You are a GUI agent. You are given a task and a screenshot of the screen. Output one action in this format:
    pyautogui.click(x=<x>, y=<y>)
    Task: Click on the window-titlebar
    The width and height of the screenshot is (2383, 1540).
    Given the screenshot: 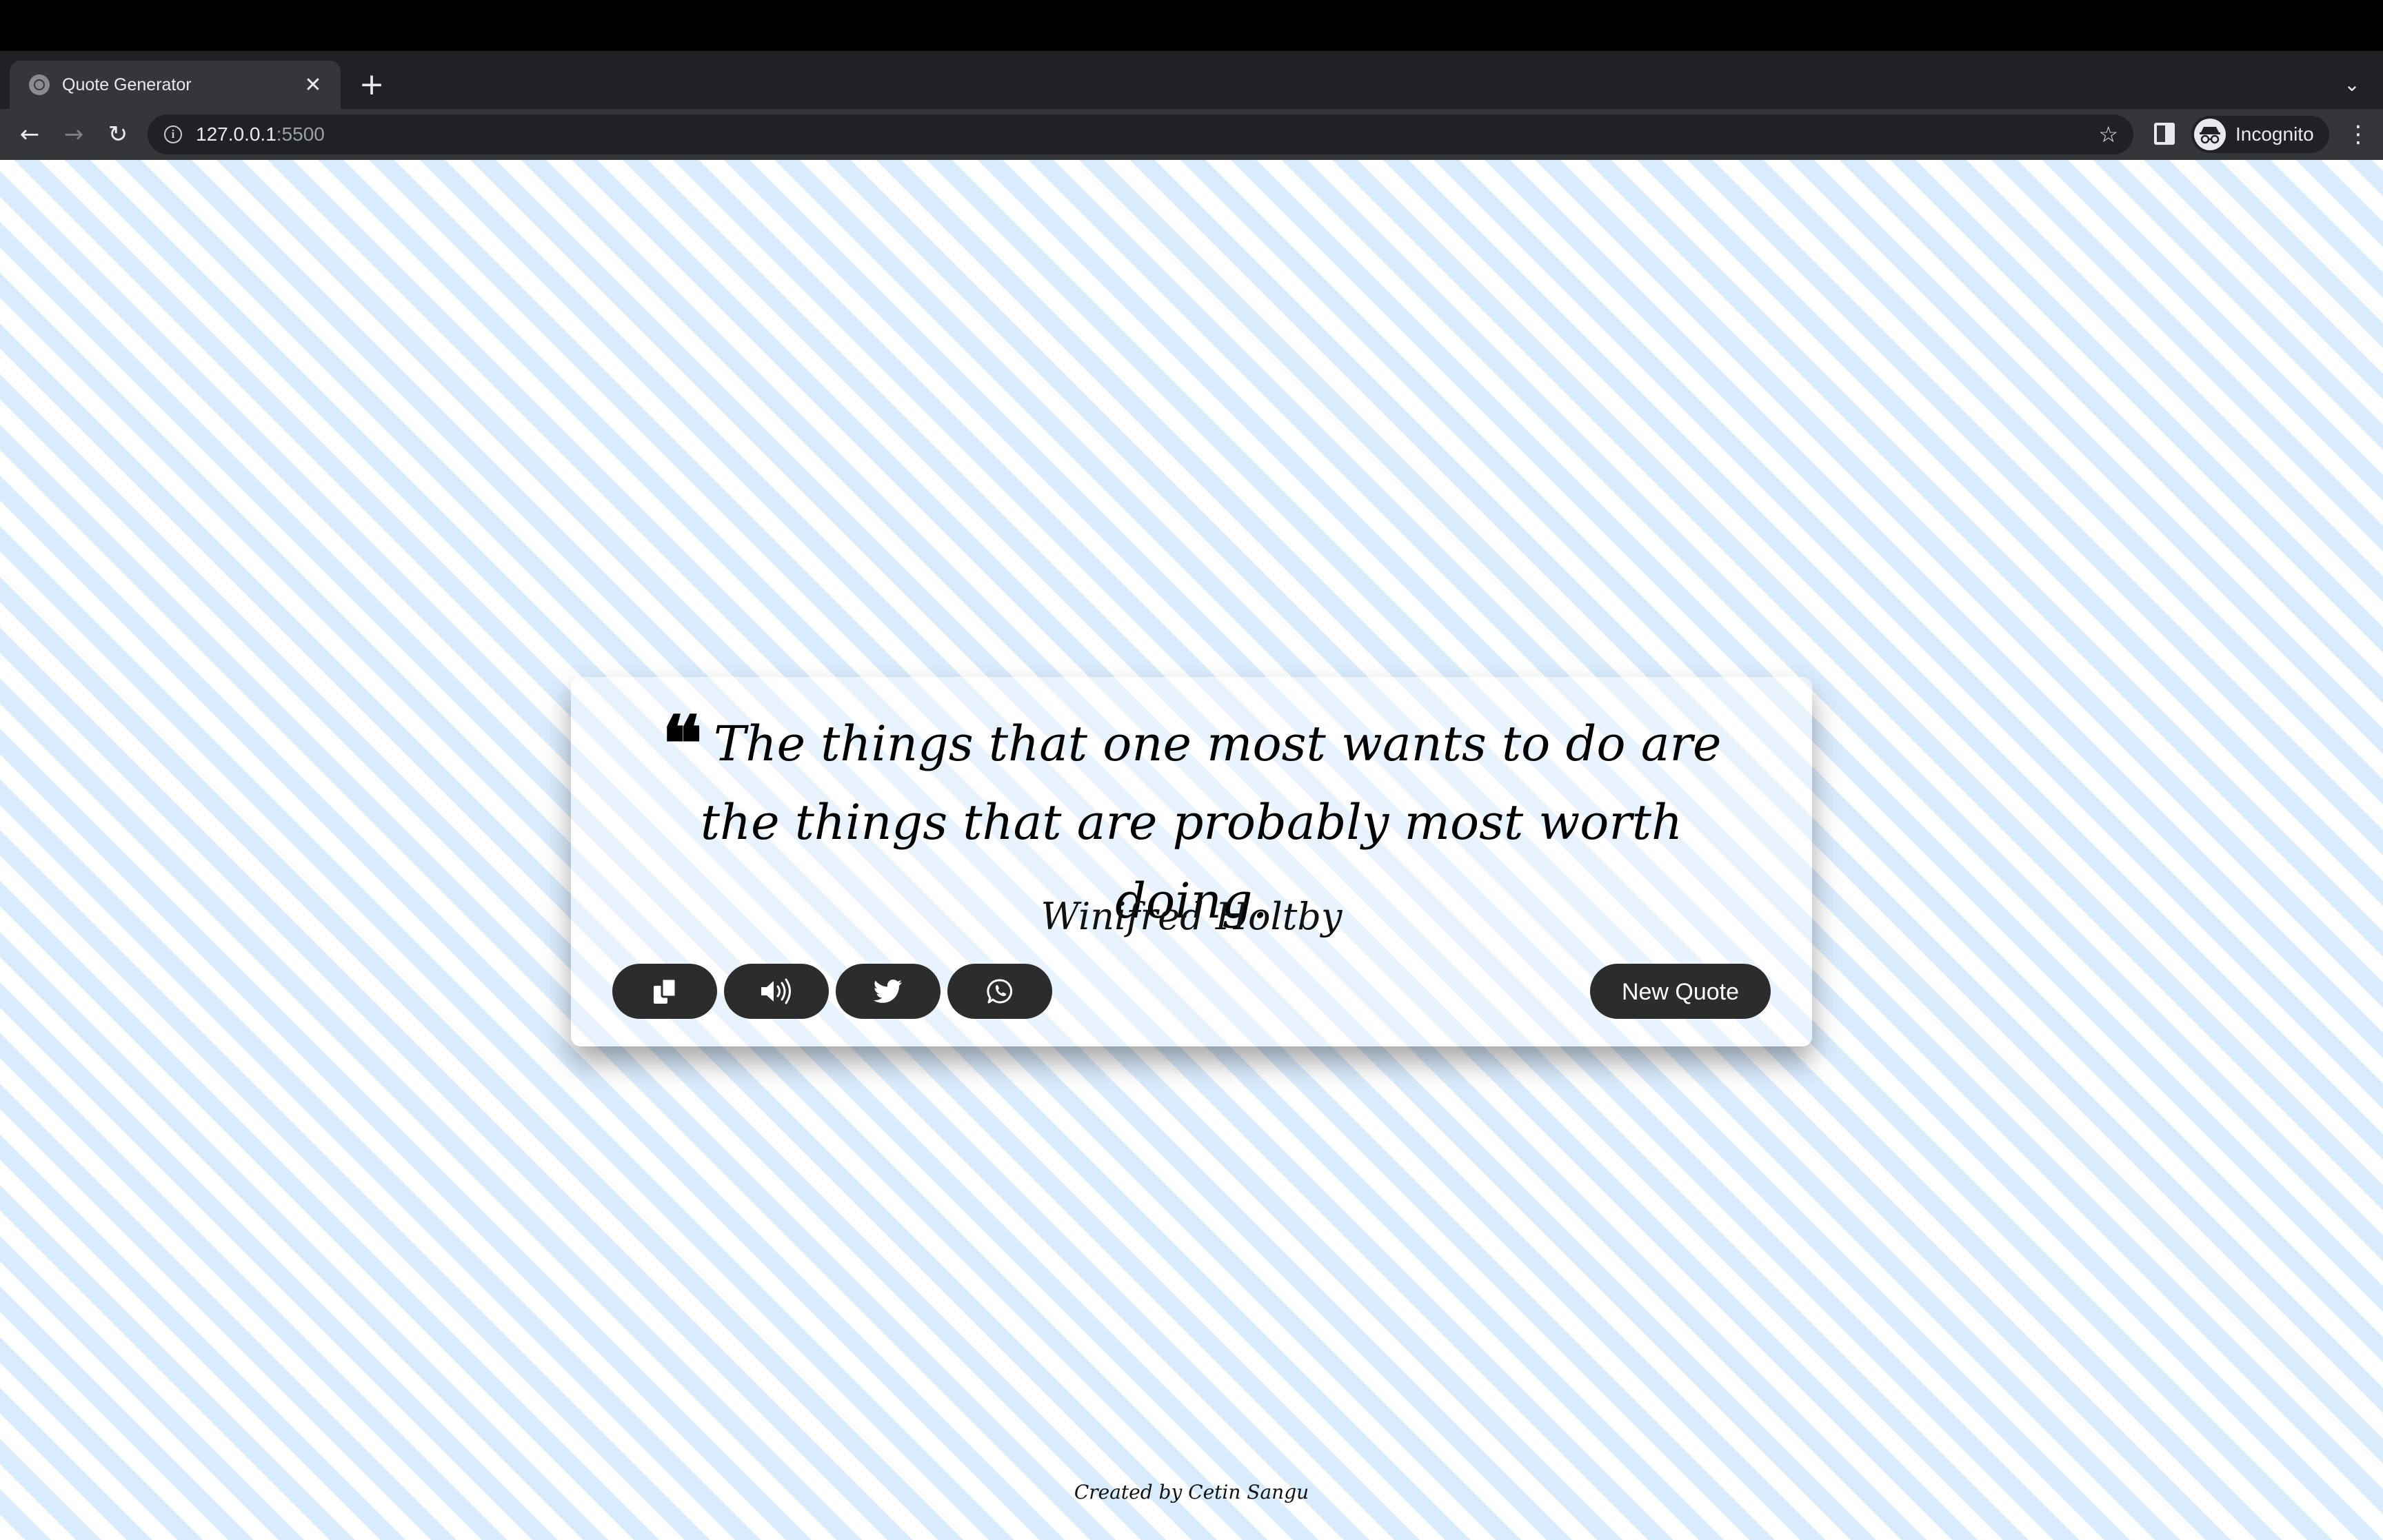 What is the action you would take?
    pyautogui.click(x=1191, y=26)
    